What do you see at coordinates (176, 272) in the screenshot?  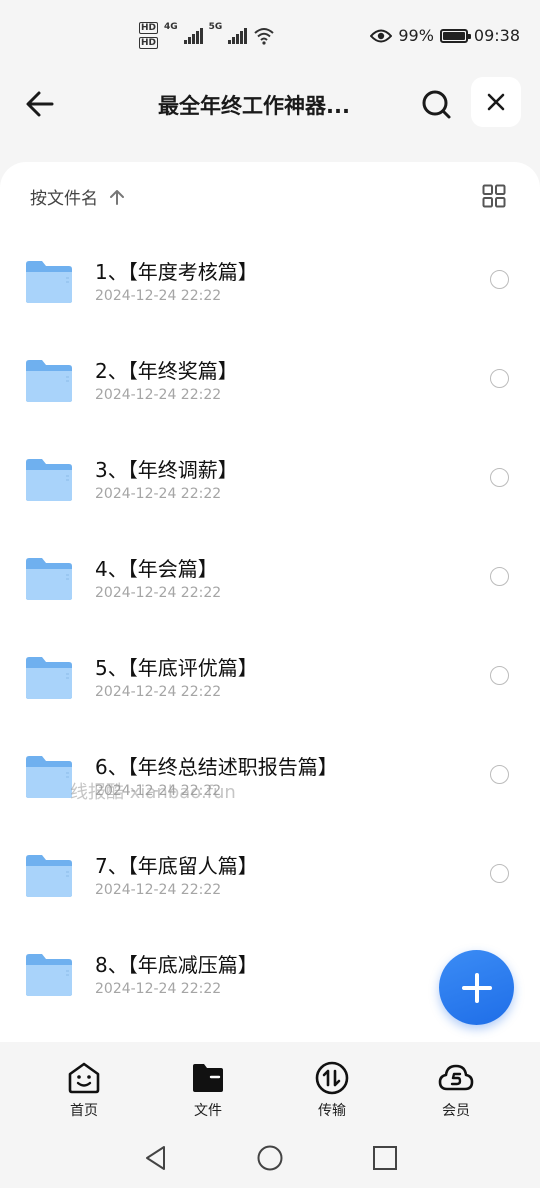 I see `file-name: 1、【年度考核篇】` at bounding box center [176, 272].